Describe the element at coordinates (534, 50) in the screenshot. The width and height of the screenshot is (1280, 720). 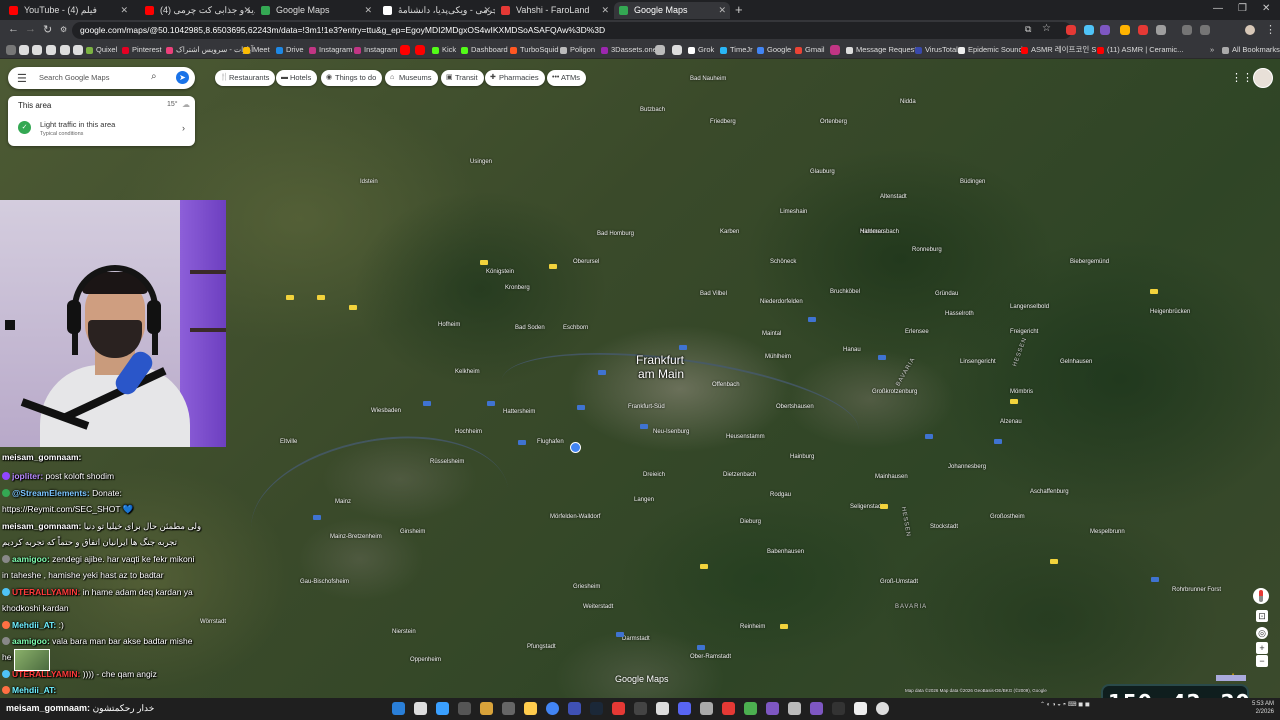
I see `bookmark-item: TurboSquid` at that location.